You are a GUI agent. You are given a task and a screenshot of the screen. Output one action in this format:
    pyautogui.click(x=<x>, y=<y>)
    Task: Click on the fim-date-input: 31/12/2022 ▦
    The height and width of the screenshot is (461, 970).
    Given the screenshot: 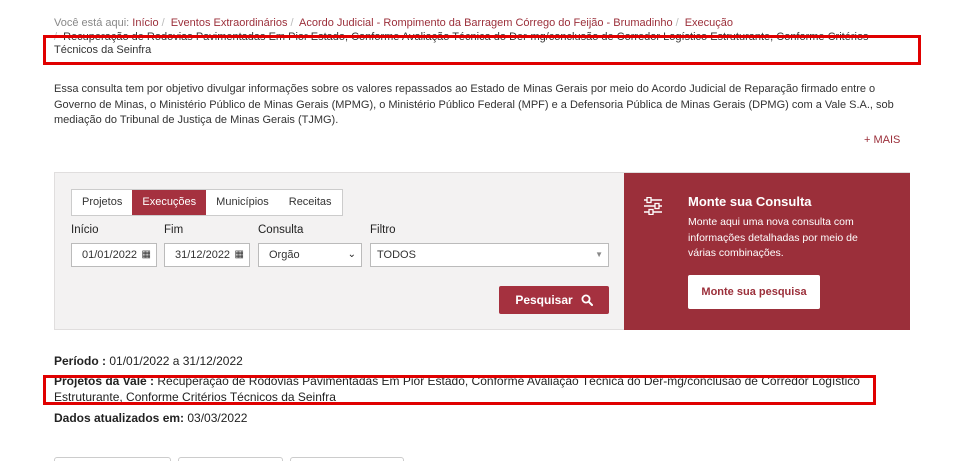 What is the action you would take?
    pyautogui.click(x=207, y=255)
    